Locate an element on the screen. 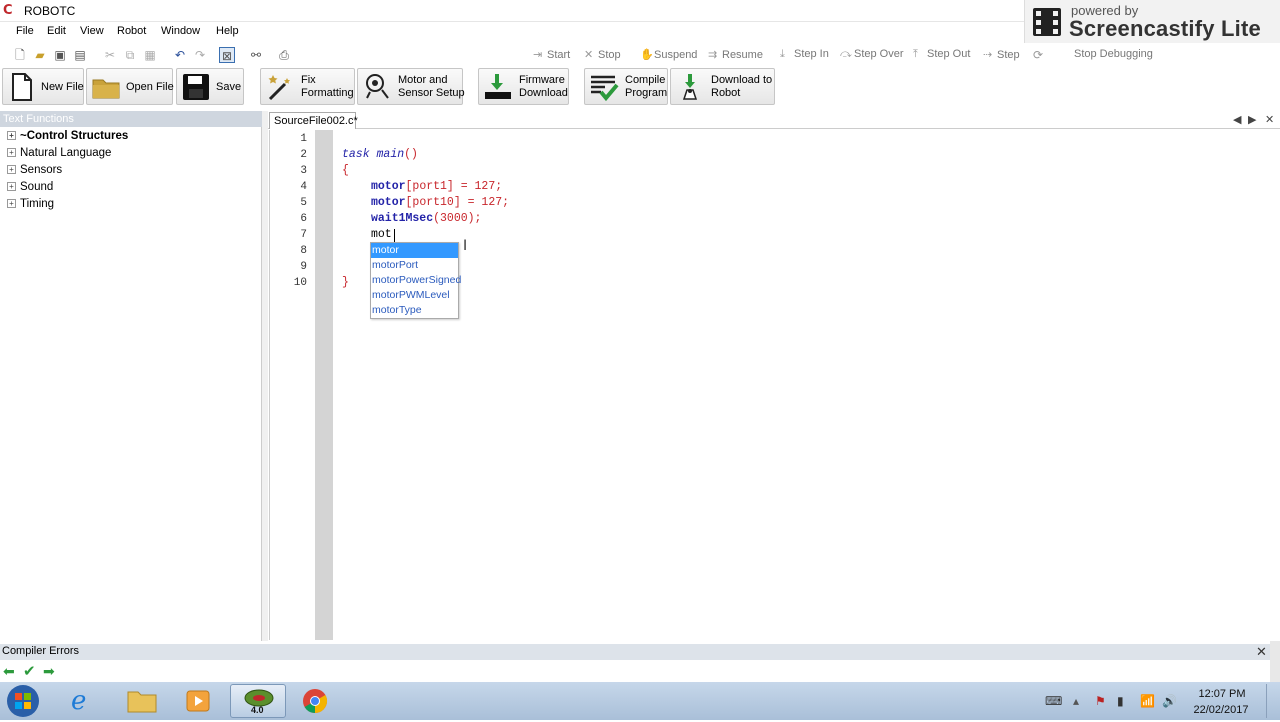 The width and height of the screenshot is (1280, 722). tree-item-sensors: + Sensors is located at coordinates (34, 170).